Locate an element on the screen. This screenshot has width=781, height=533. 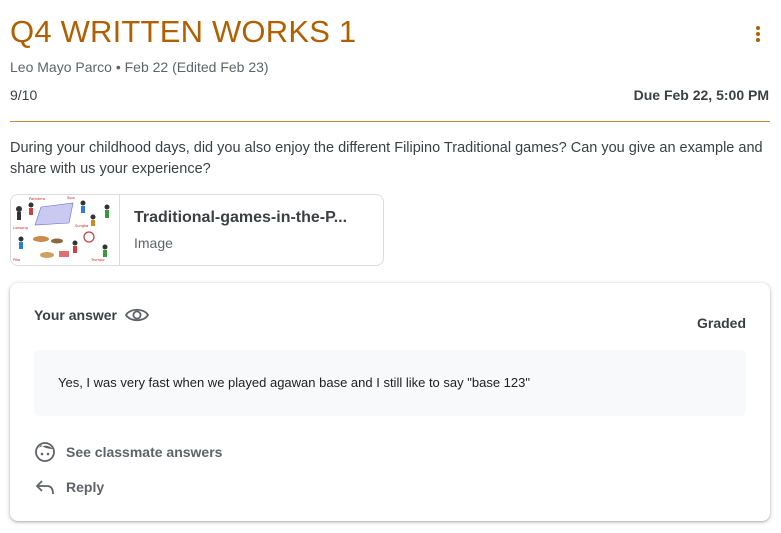
more-vert-icon is located at coordinates (758, 34).